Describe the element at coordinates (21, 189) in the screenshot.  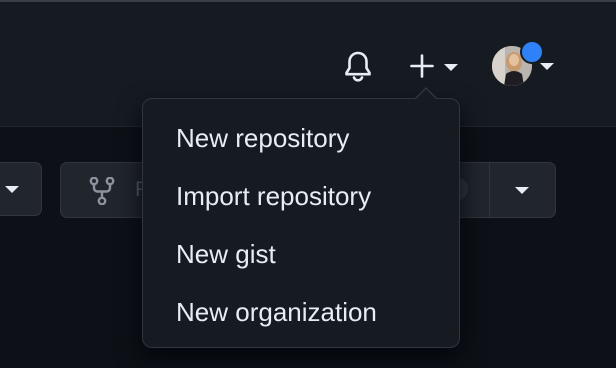
I see `dropdown-button` at that location.